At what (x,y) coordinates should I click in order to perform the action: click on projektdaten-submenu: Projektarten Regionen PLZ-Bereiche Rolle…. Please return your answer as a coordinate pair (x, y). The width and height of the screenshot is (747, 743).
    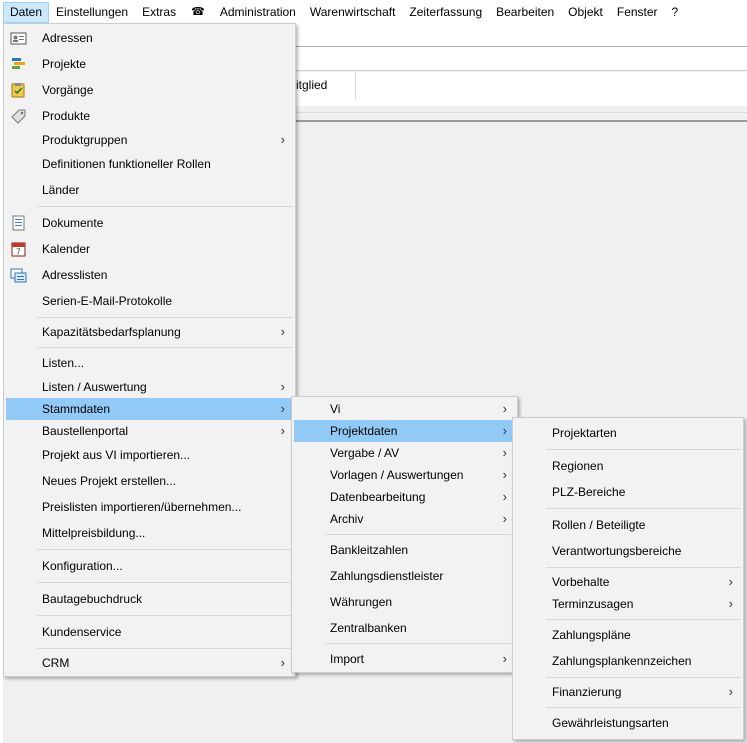
    Looking at the image, I should click on (628, 578).